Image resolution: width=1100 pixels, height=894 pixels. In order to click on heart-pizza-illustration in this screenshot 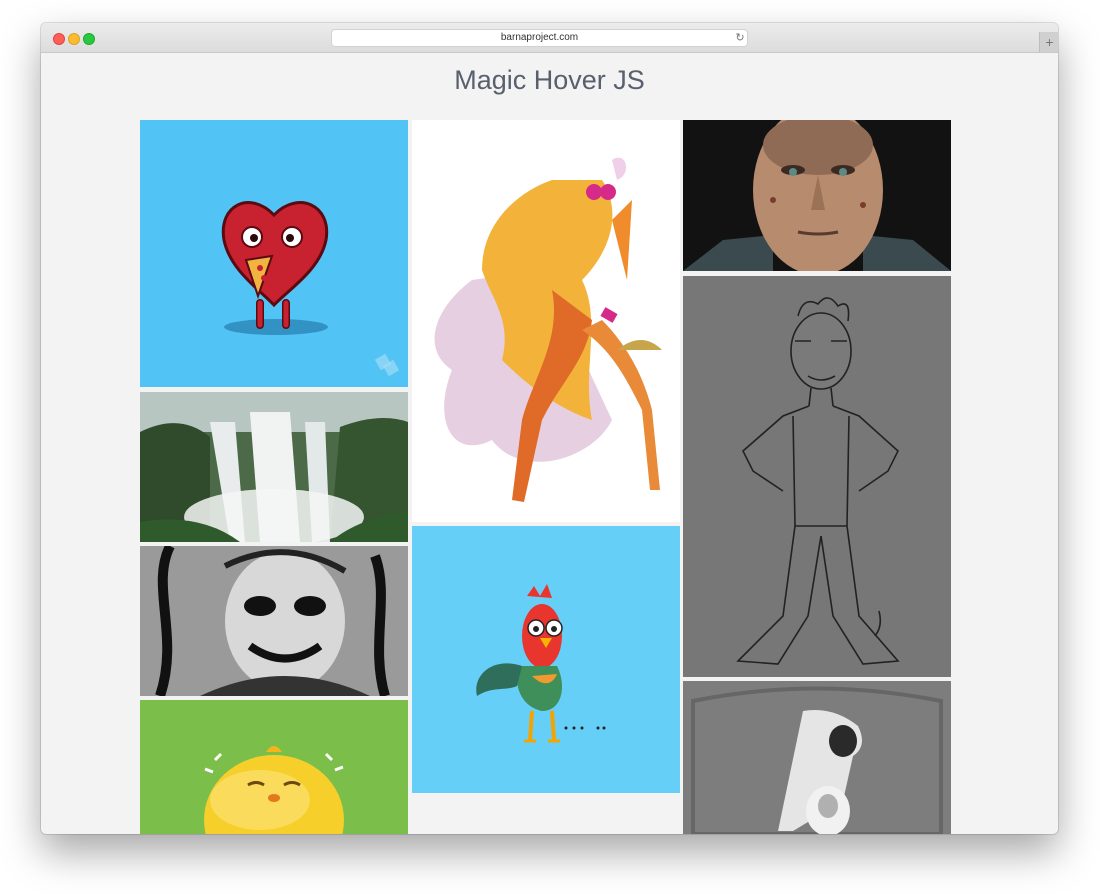, I will do `click(274, 253)`.